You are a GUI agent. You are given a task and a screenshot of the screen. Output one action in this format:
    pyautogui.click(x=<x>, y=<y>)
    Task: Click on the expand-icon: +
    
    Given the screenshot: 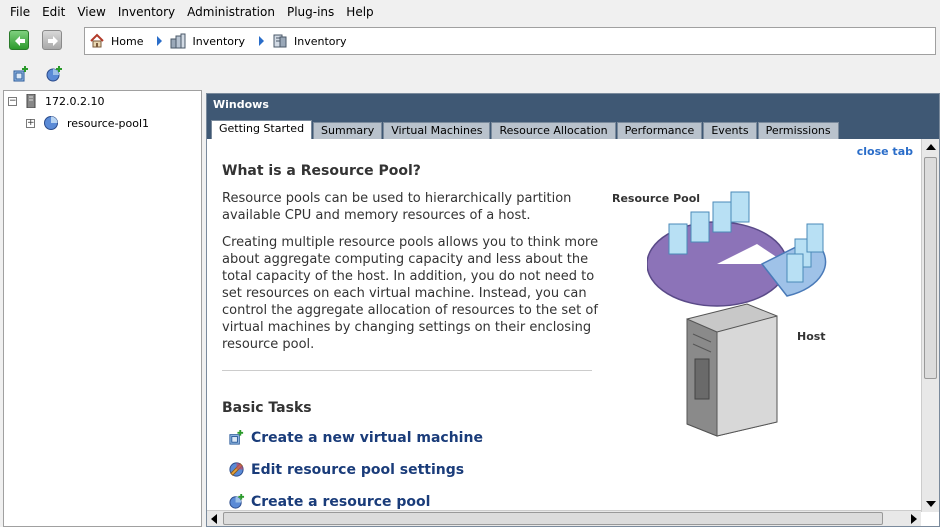 What is the action you would take?
    pyautogui.click(x=30, y=123)
    